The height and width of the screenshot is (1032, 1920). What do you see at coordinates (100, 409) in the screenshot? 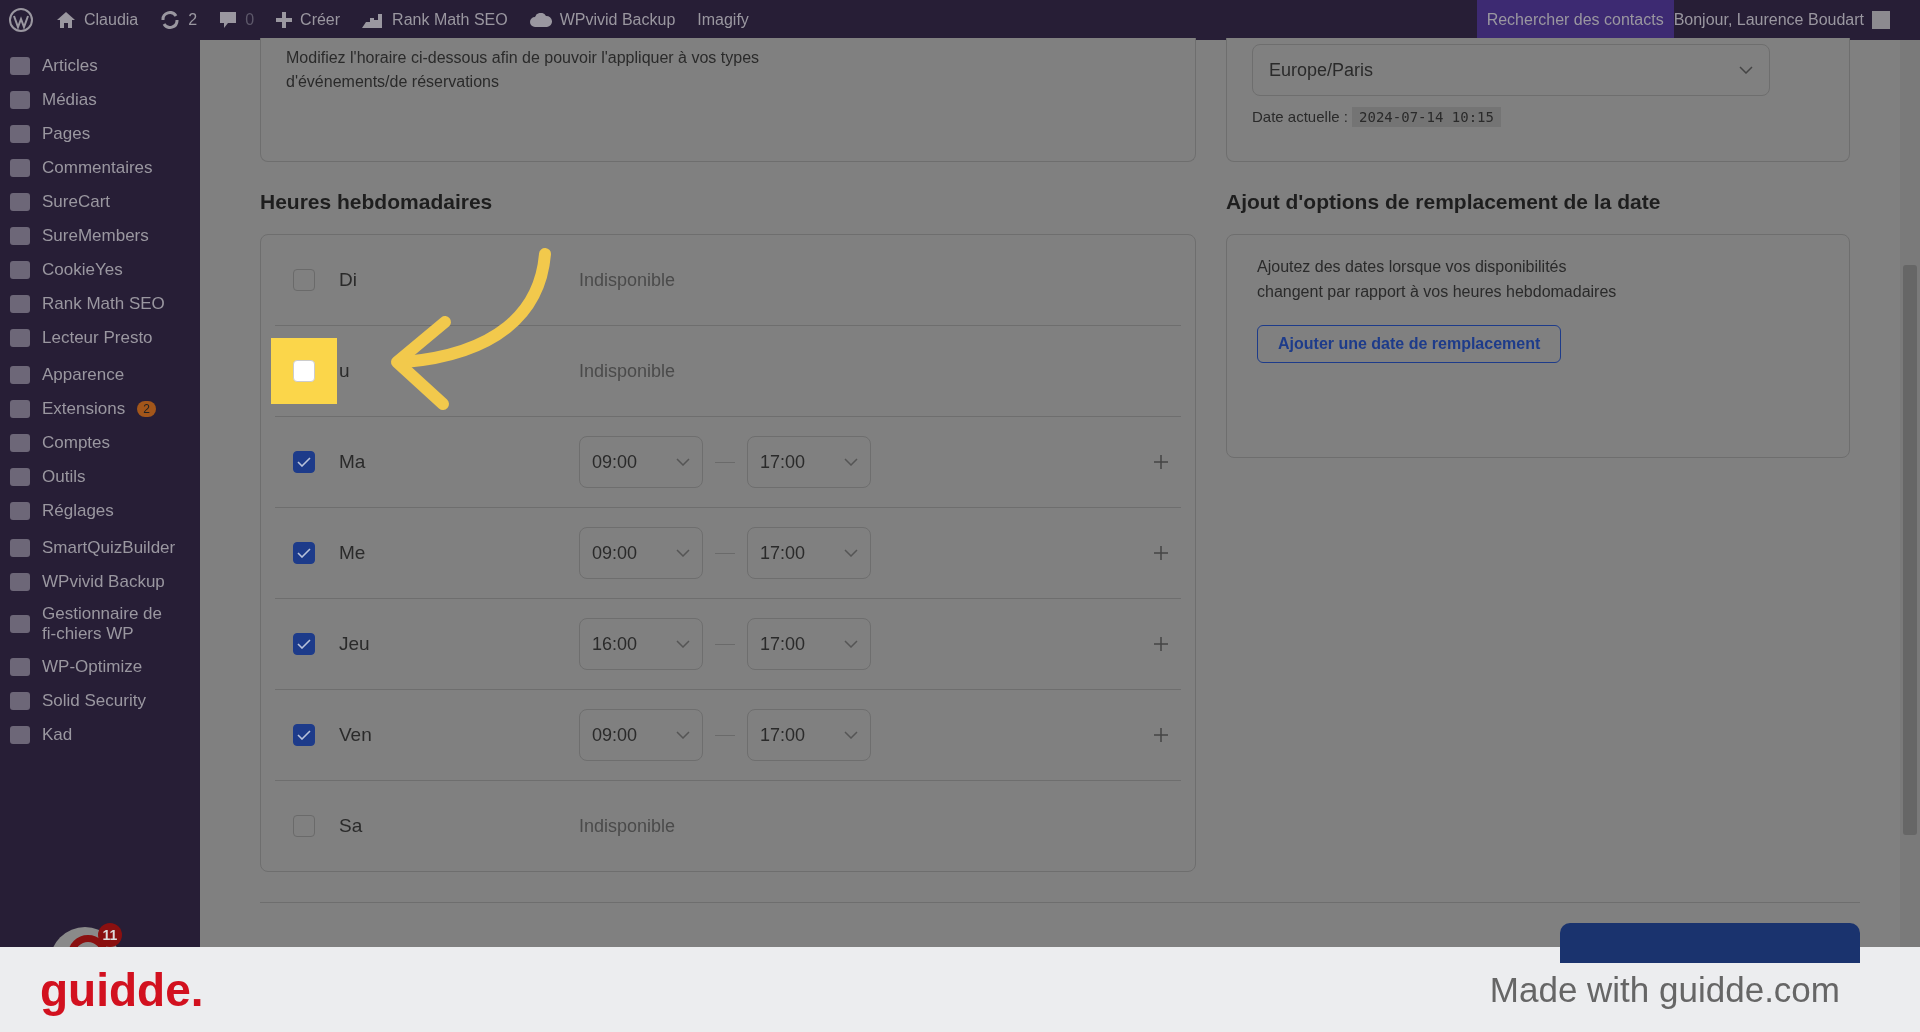
I see `sidebar-item: Extensions 2` at bounding box center [100, 409].